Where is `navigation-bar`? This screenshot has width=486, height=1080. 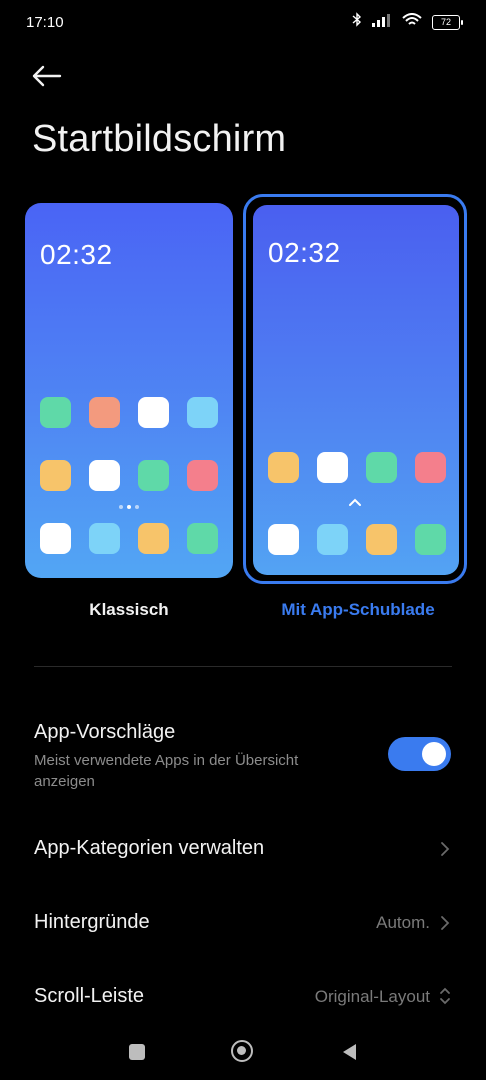
navigation-bar is located at coordinates (243, 1051).